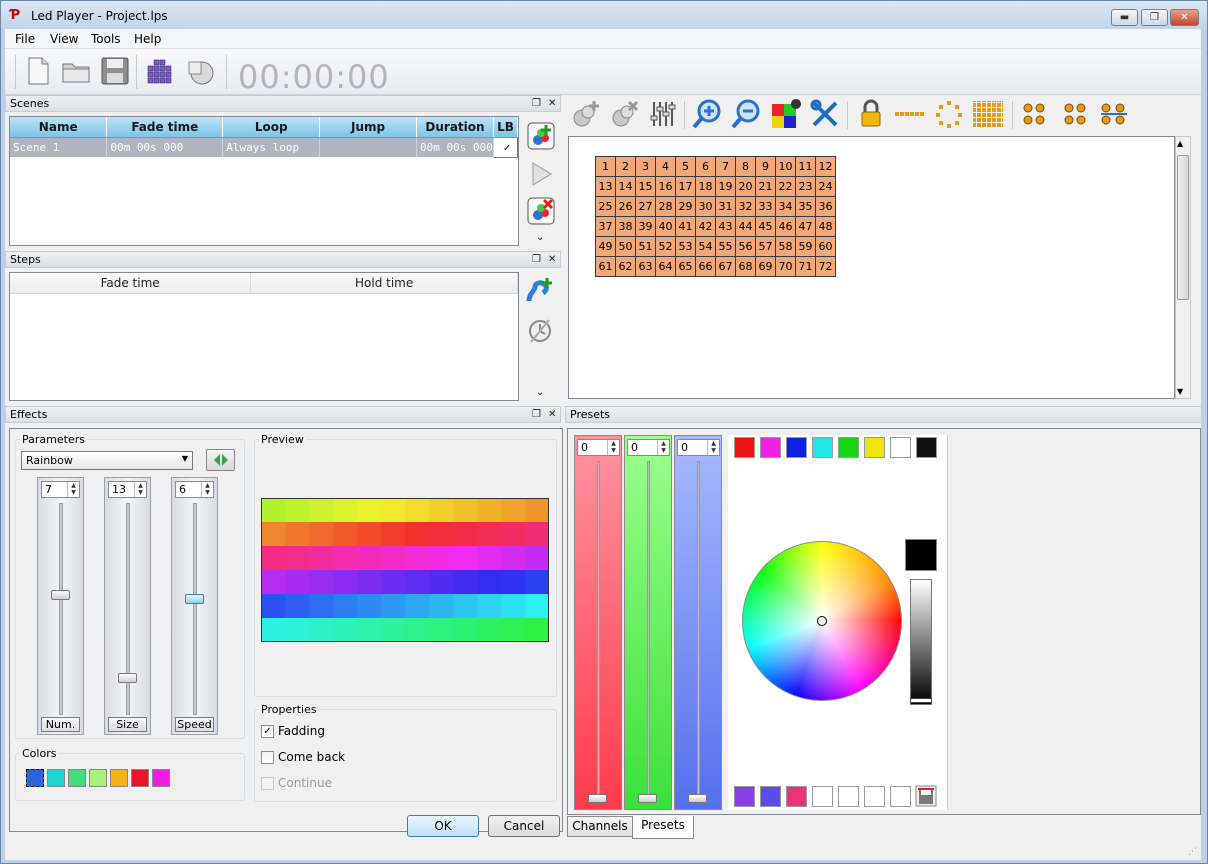 Image resolution: width=1208 pixels, height=864 pixels. What do you see at coordinates (765, 166) in the screenshot?
I see `led-cell: 9` at bounding box center [765, 166].